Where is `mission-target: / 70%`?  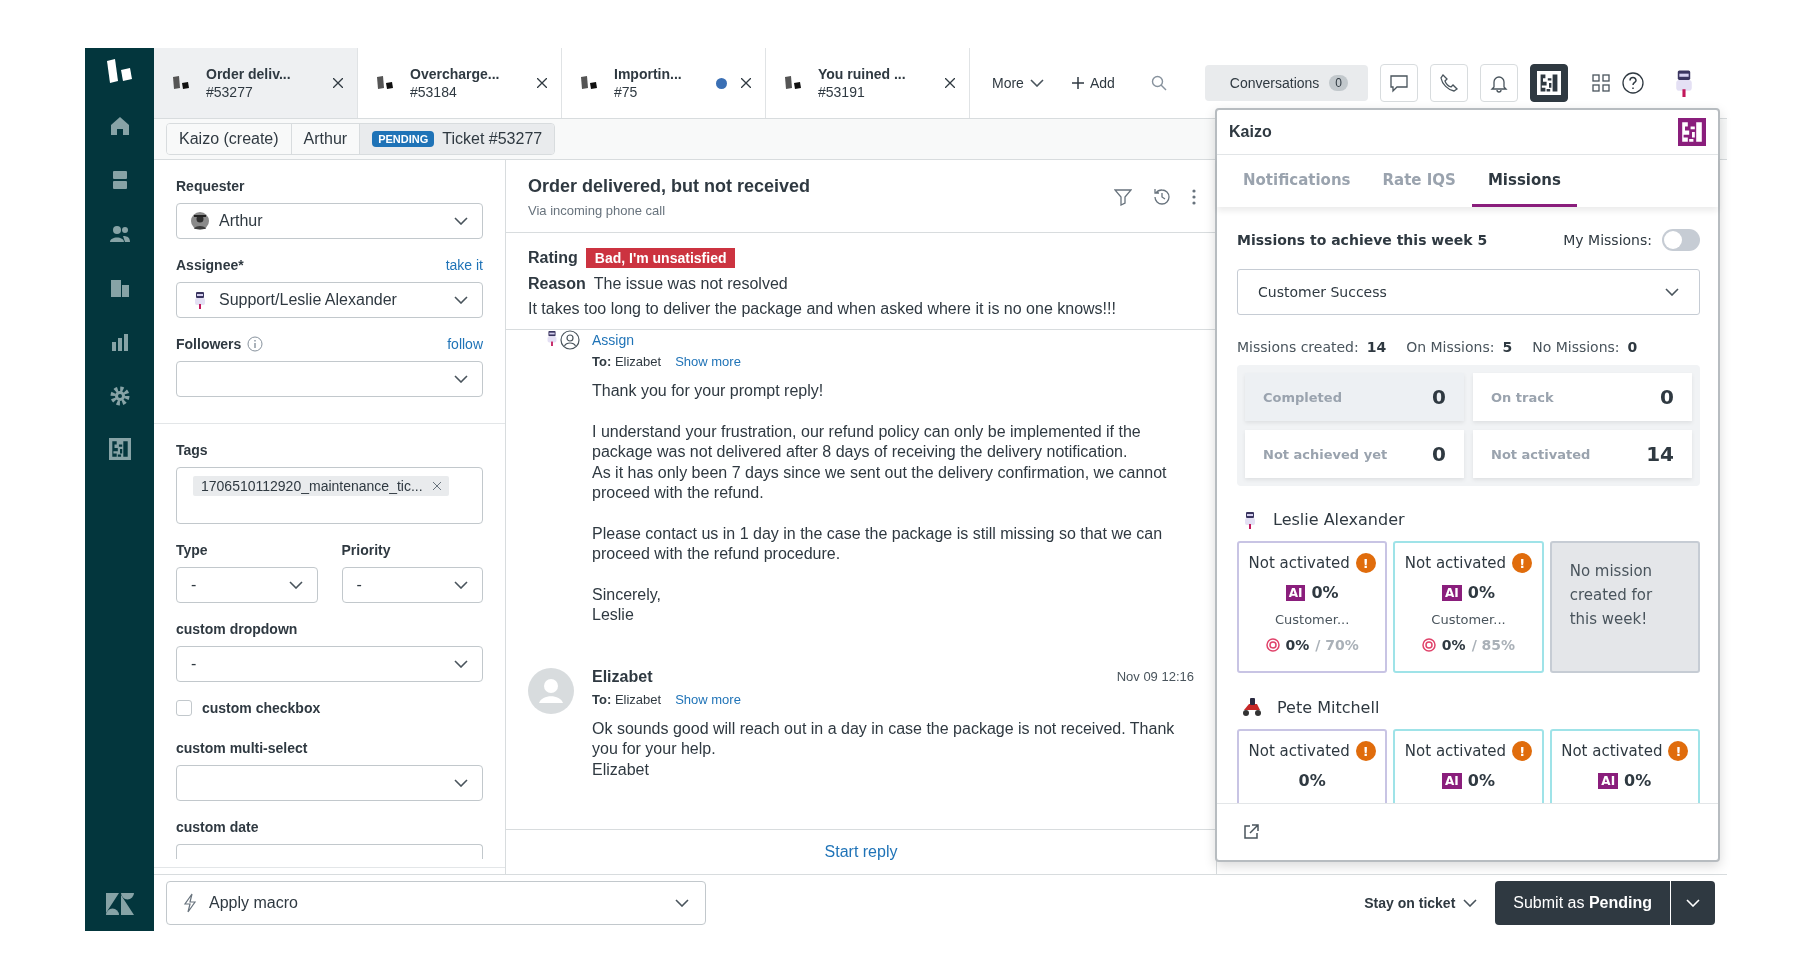 mission-target: / 70% is located at coordinates (1337, 645).